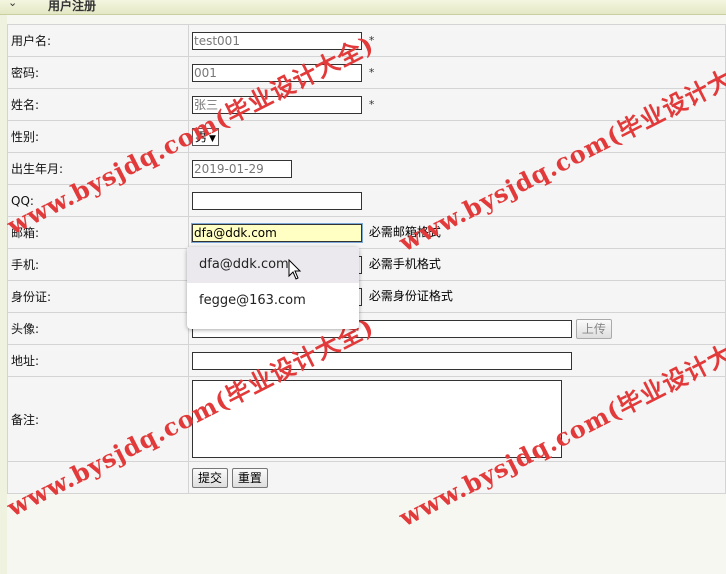 Image resolution: width=726 pixels, height=574 pixels. I want to click on reset-button: 重置, so click(249, 477).